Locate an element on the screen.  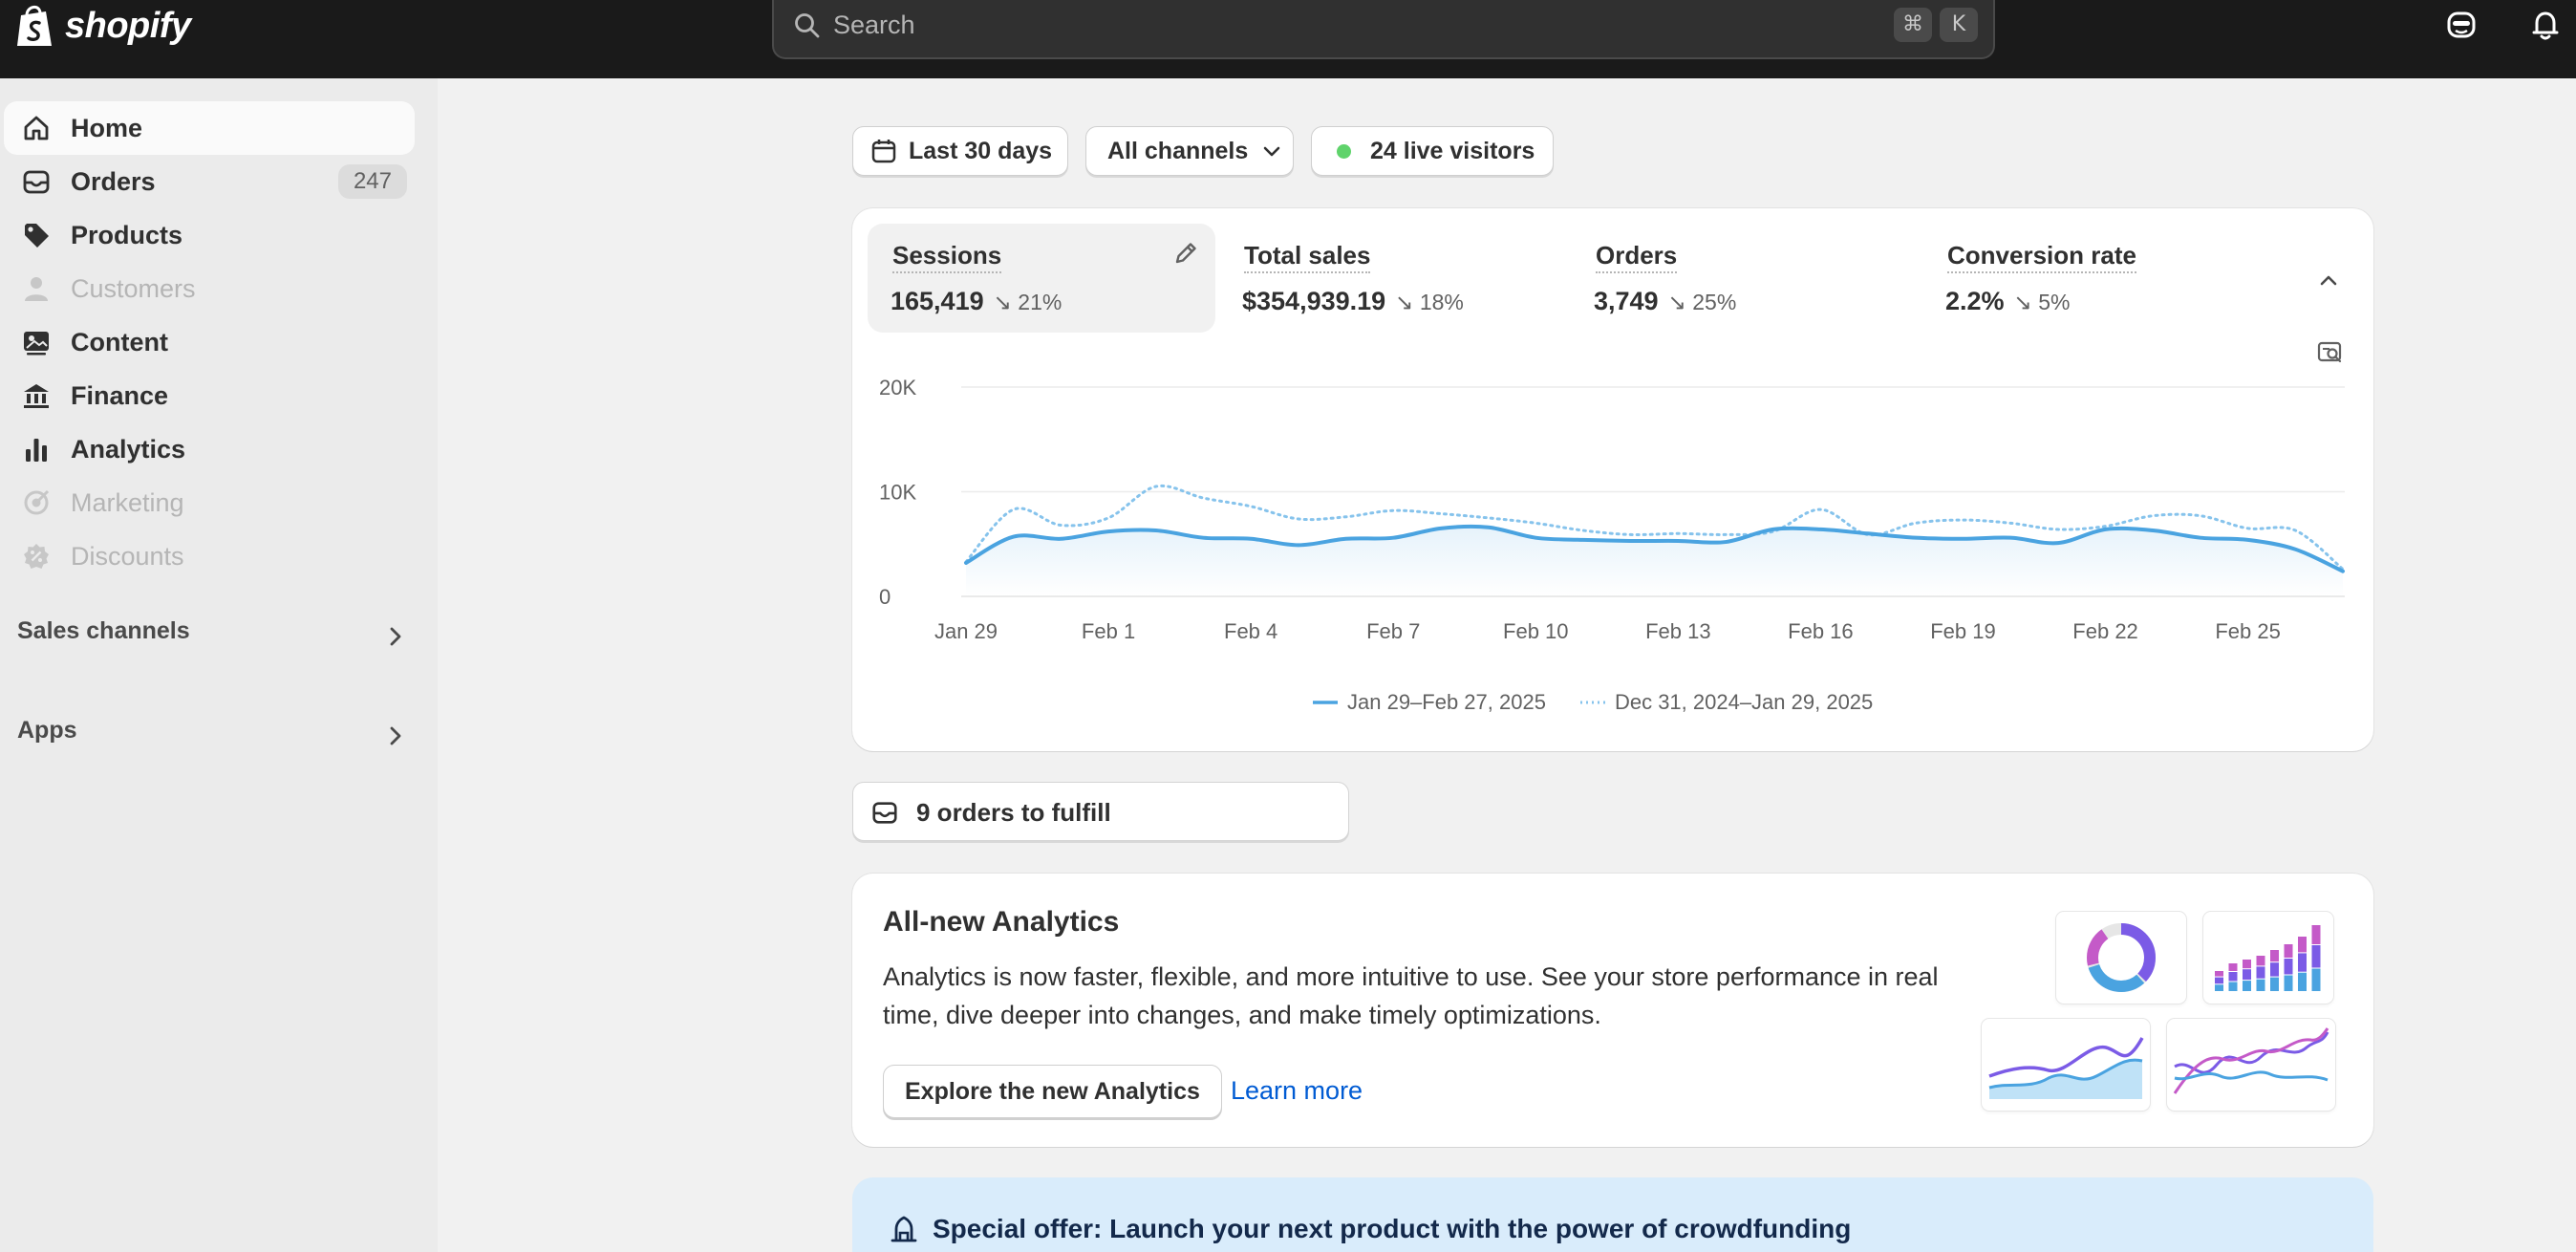
sidebar-item-label: Home is located at coordinates (107, 128).